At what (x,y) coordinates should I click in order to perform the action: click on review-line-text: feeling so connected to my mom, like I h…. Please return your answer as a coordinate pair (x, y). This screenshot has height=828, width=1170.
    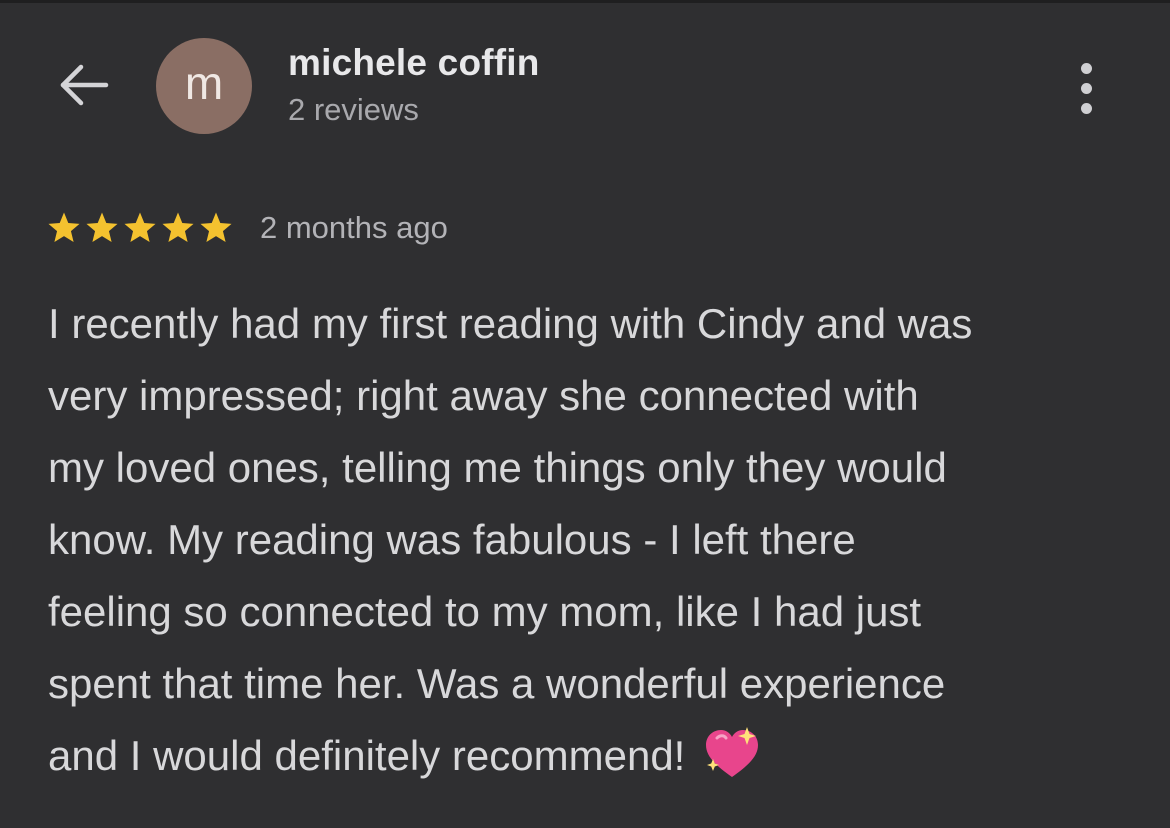
    Looking at the image, I should click on (485, 611).